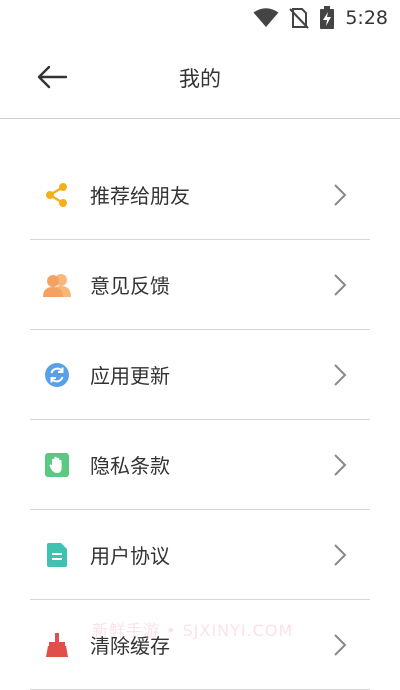 This screenshot has width=400, height=690. I want to click on arrow-left-icon, so click(52, 77).